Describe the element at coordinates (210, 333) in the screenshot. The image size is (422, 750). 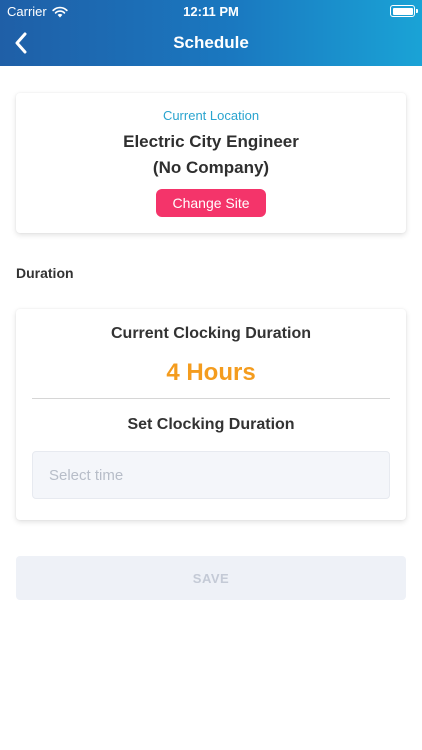
I see `current-duration-label: Current Clocking Duration` at that location.